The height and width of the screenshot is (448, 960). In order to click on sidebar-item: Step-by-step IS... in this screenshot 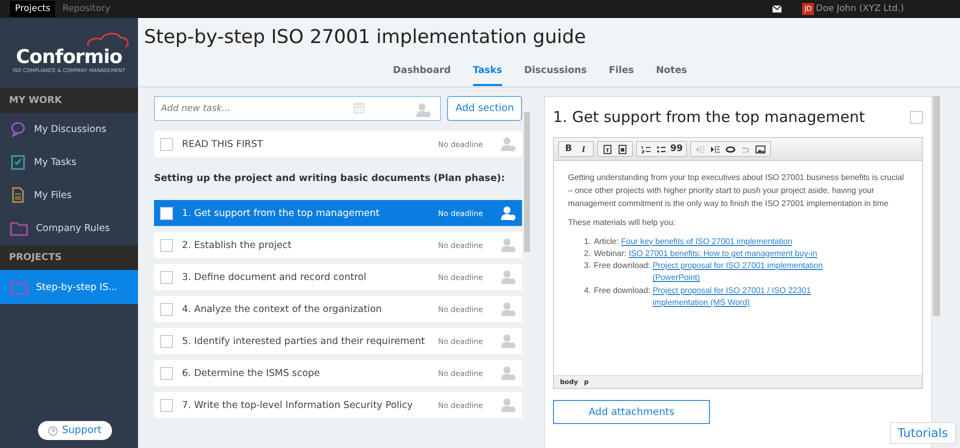, I will do `click(69, 287)`.